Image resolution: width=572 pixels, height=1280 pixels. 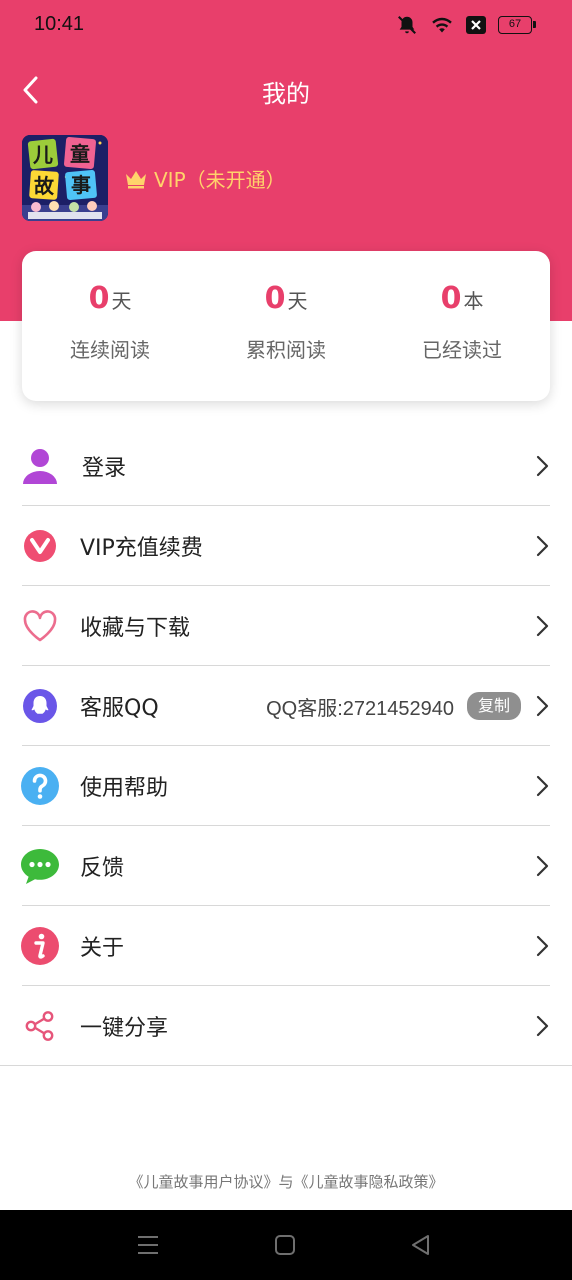 I want to click on status-bar: 10:41 67, so click(x=286, y=26).